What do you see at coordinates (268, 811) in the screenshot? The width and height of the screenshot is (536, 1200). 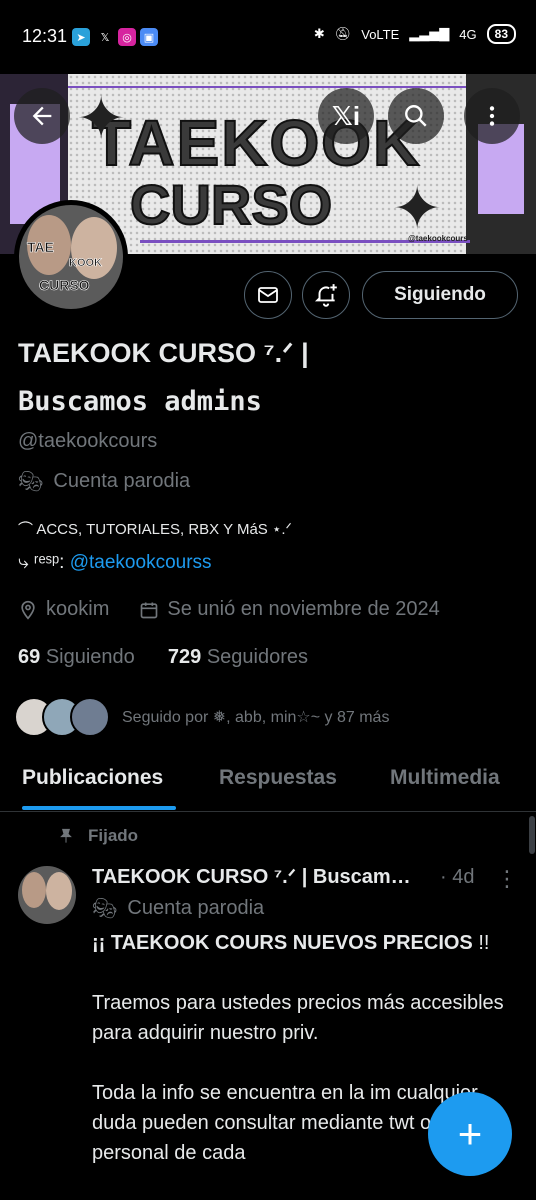 I see `tabs-divider` at bounding box center [268, 811].